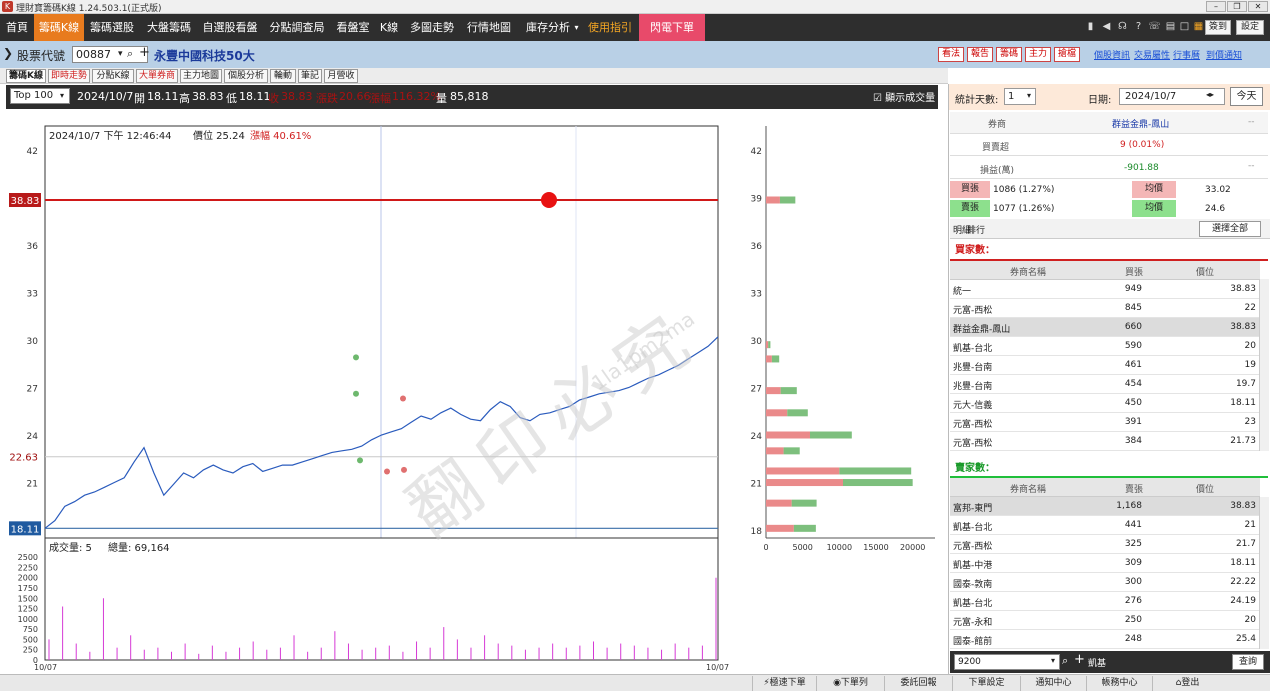  I want to click on tab-stock-analysis: 個股分析, so click(246, 76).